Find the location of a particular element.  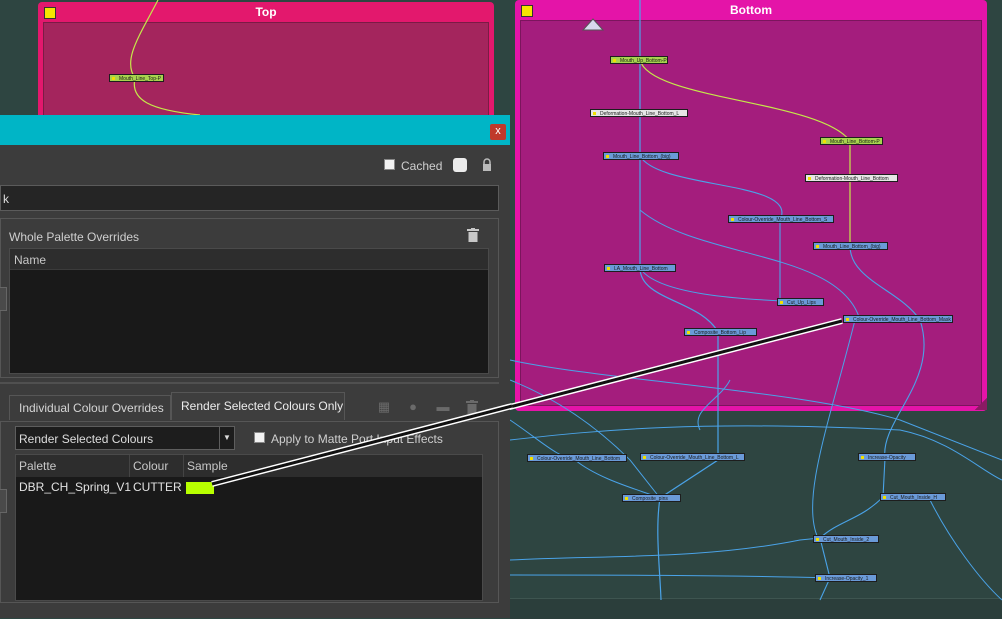

selected-colours-side-button is located at coordinates (3, 501).